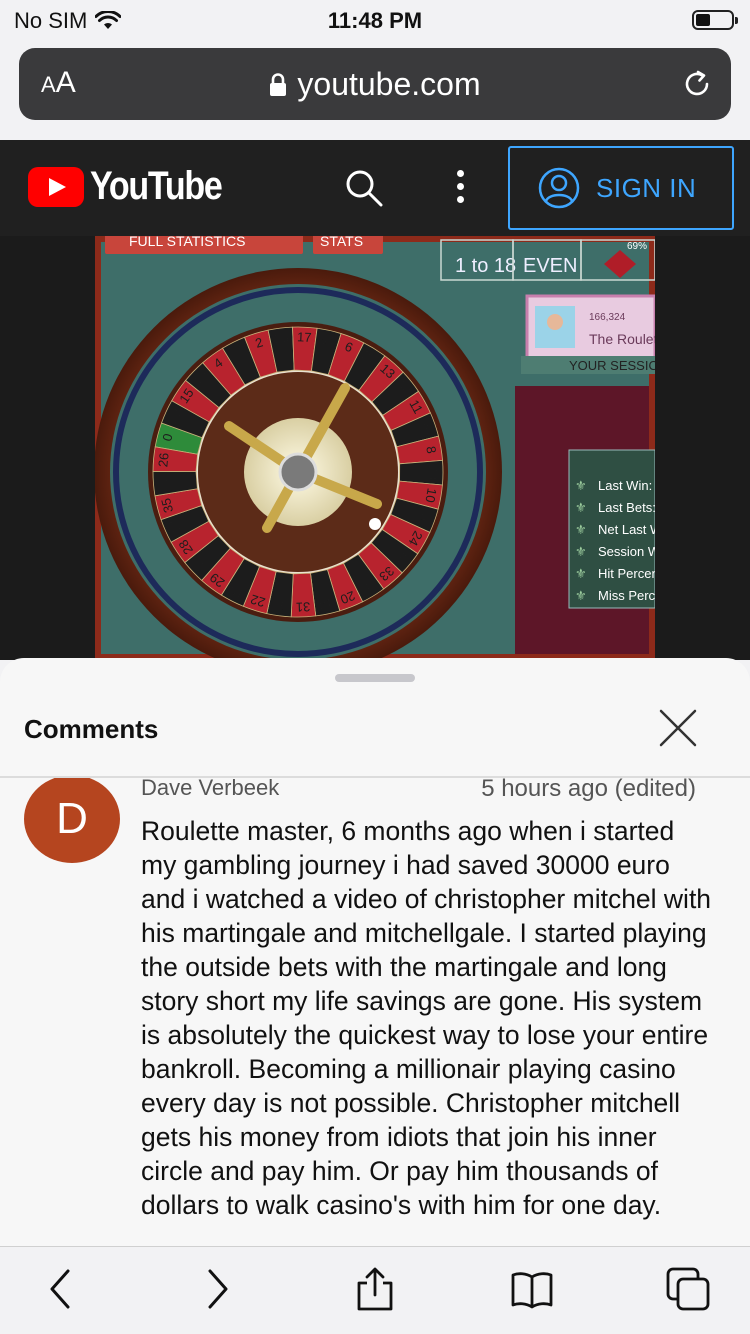 This screenshot has height=1334, width=750. Describe the element at coordinates (607, 317) in the screenshot. I see `session-count: 166,324` at that location.